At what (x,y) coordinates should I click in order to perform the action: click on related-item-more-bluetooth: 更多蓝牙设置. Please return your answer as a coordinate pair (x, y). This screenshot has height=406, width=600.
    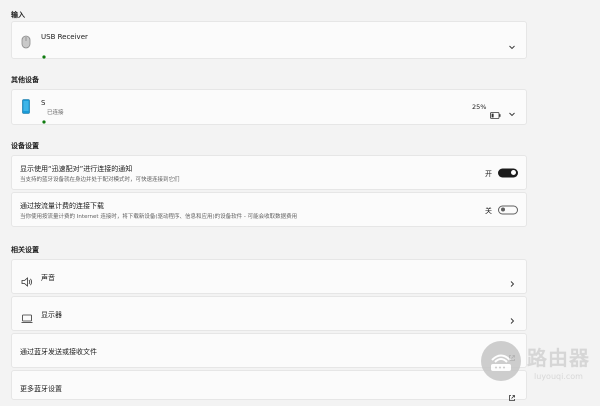
    Looking at the image, I should click on (269, 385).